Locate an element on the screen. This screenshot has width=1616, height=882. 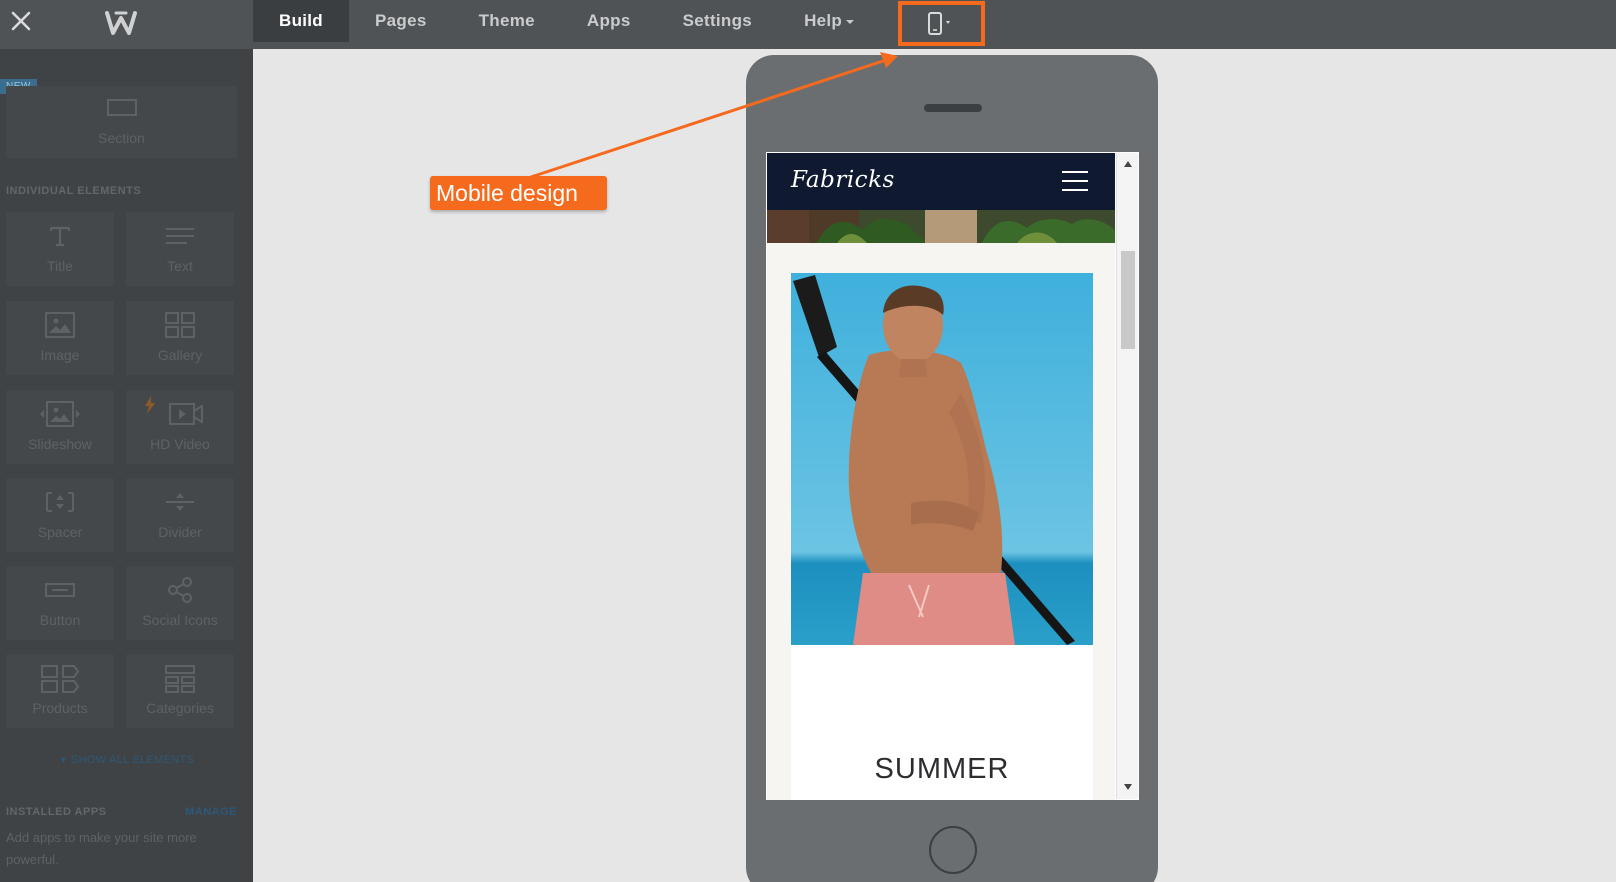
close-icon is located at coordinates (21, 21).